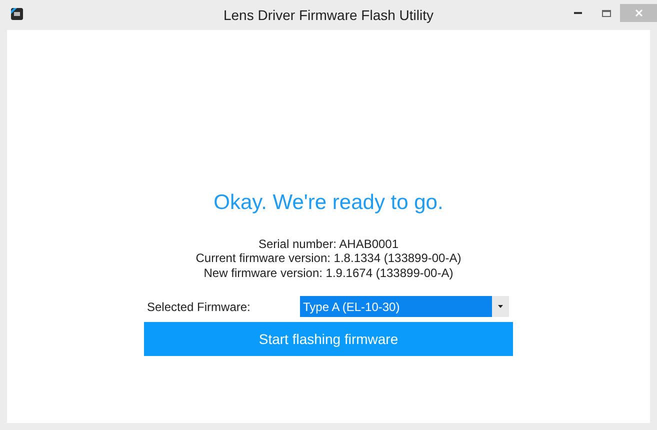 The height and width of the screenshot is (430, 657). Describe the element at coordinates (17, 14) in the screenshot. I see `app-icon` at that location.